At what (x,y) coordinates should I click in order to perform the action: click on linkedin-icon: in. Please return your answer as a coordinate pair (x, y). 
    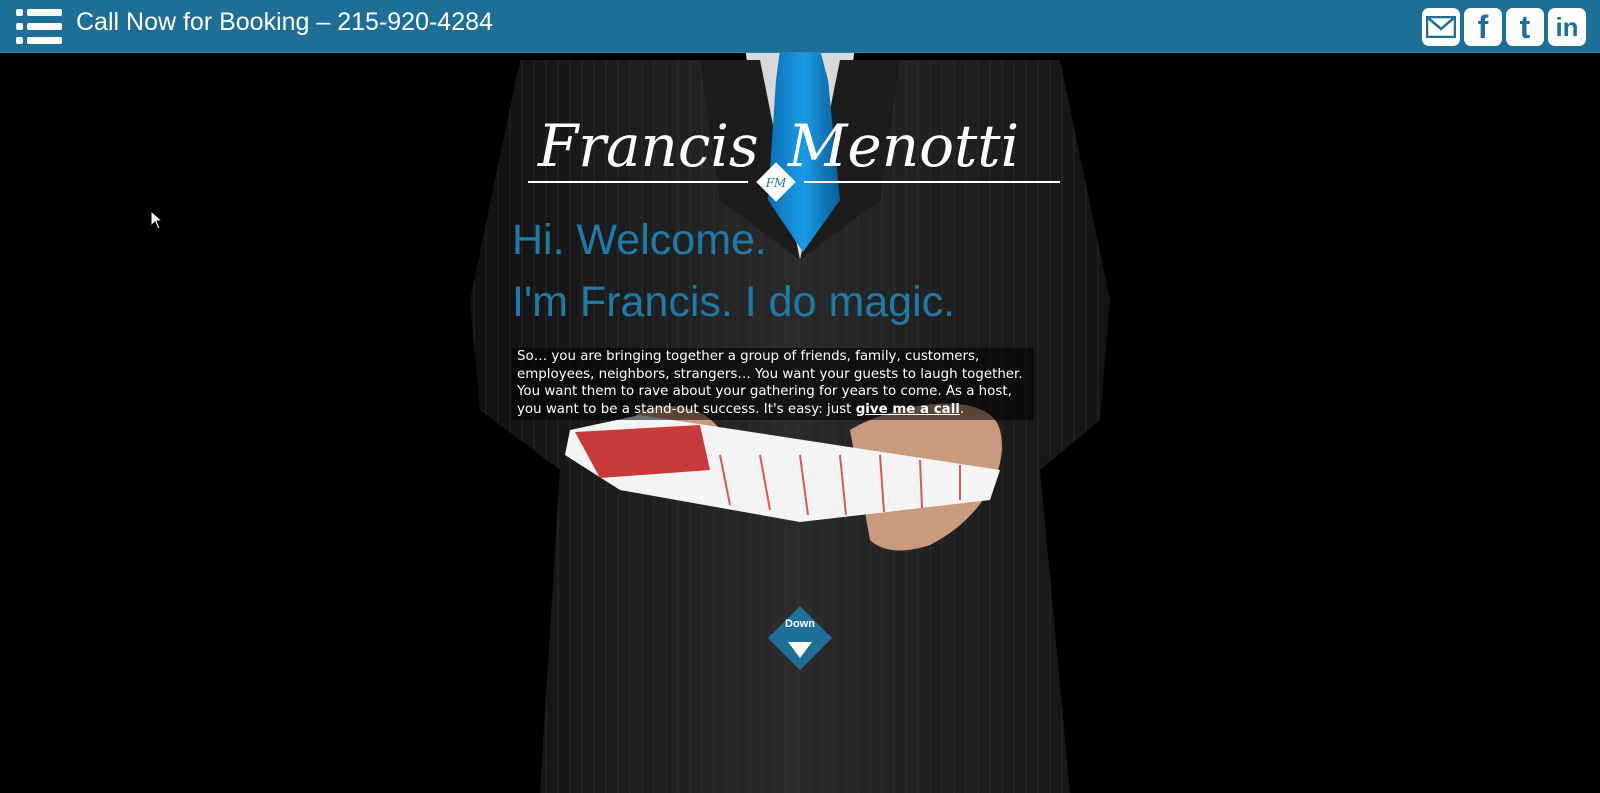
    Looking at the image, I should click on (1567, 27).